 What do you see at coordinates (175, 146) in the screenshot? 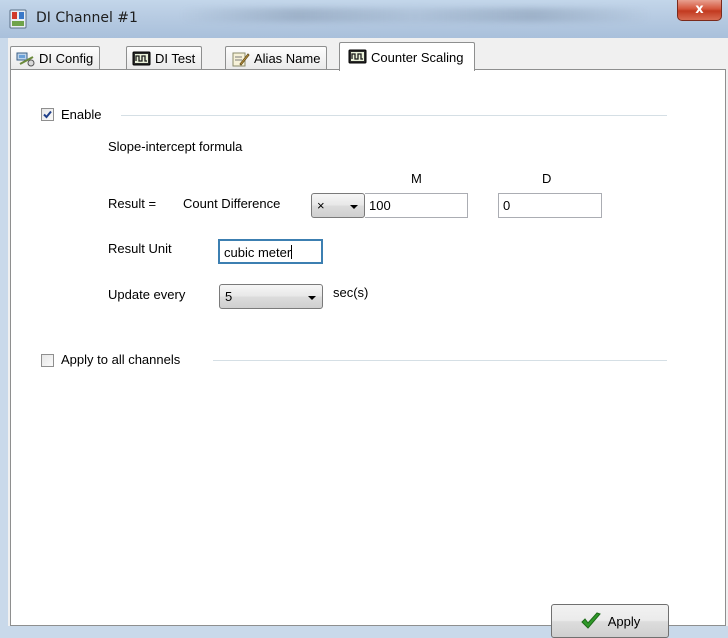
I see `formula-heading: Slope-intercept formula` at bounding box center [175, 146].